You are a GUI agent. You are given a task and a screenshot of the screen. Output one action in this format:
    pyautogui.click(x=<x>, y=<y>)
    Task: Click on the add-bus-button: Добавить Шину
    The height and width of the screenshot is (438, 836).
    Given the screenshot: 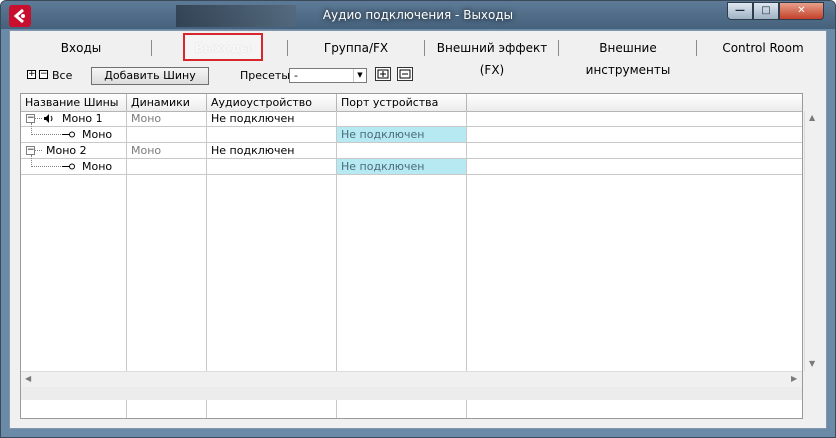 What is the action you would take?
    pyautogui.click(x=150, y=76)
    